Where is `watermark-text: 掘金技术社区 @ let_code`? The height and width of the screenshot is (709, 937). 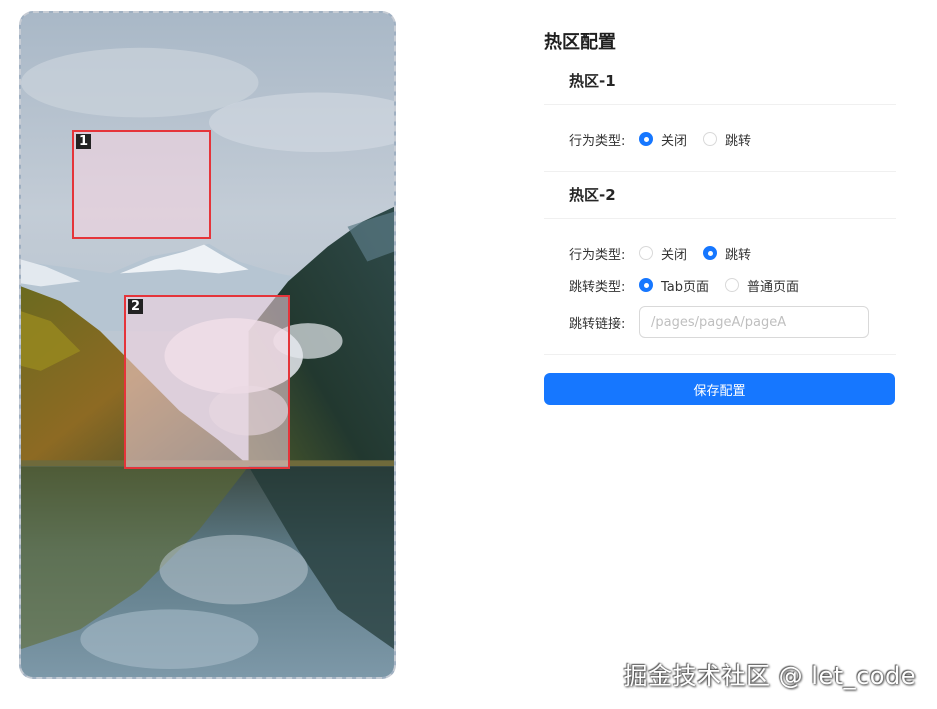
watermark-text: 掘金技术社区 @ let_code is located at coordinates (769, 676).